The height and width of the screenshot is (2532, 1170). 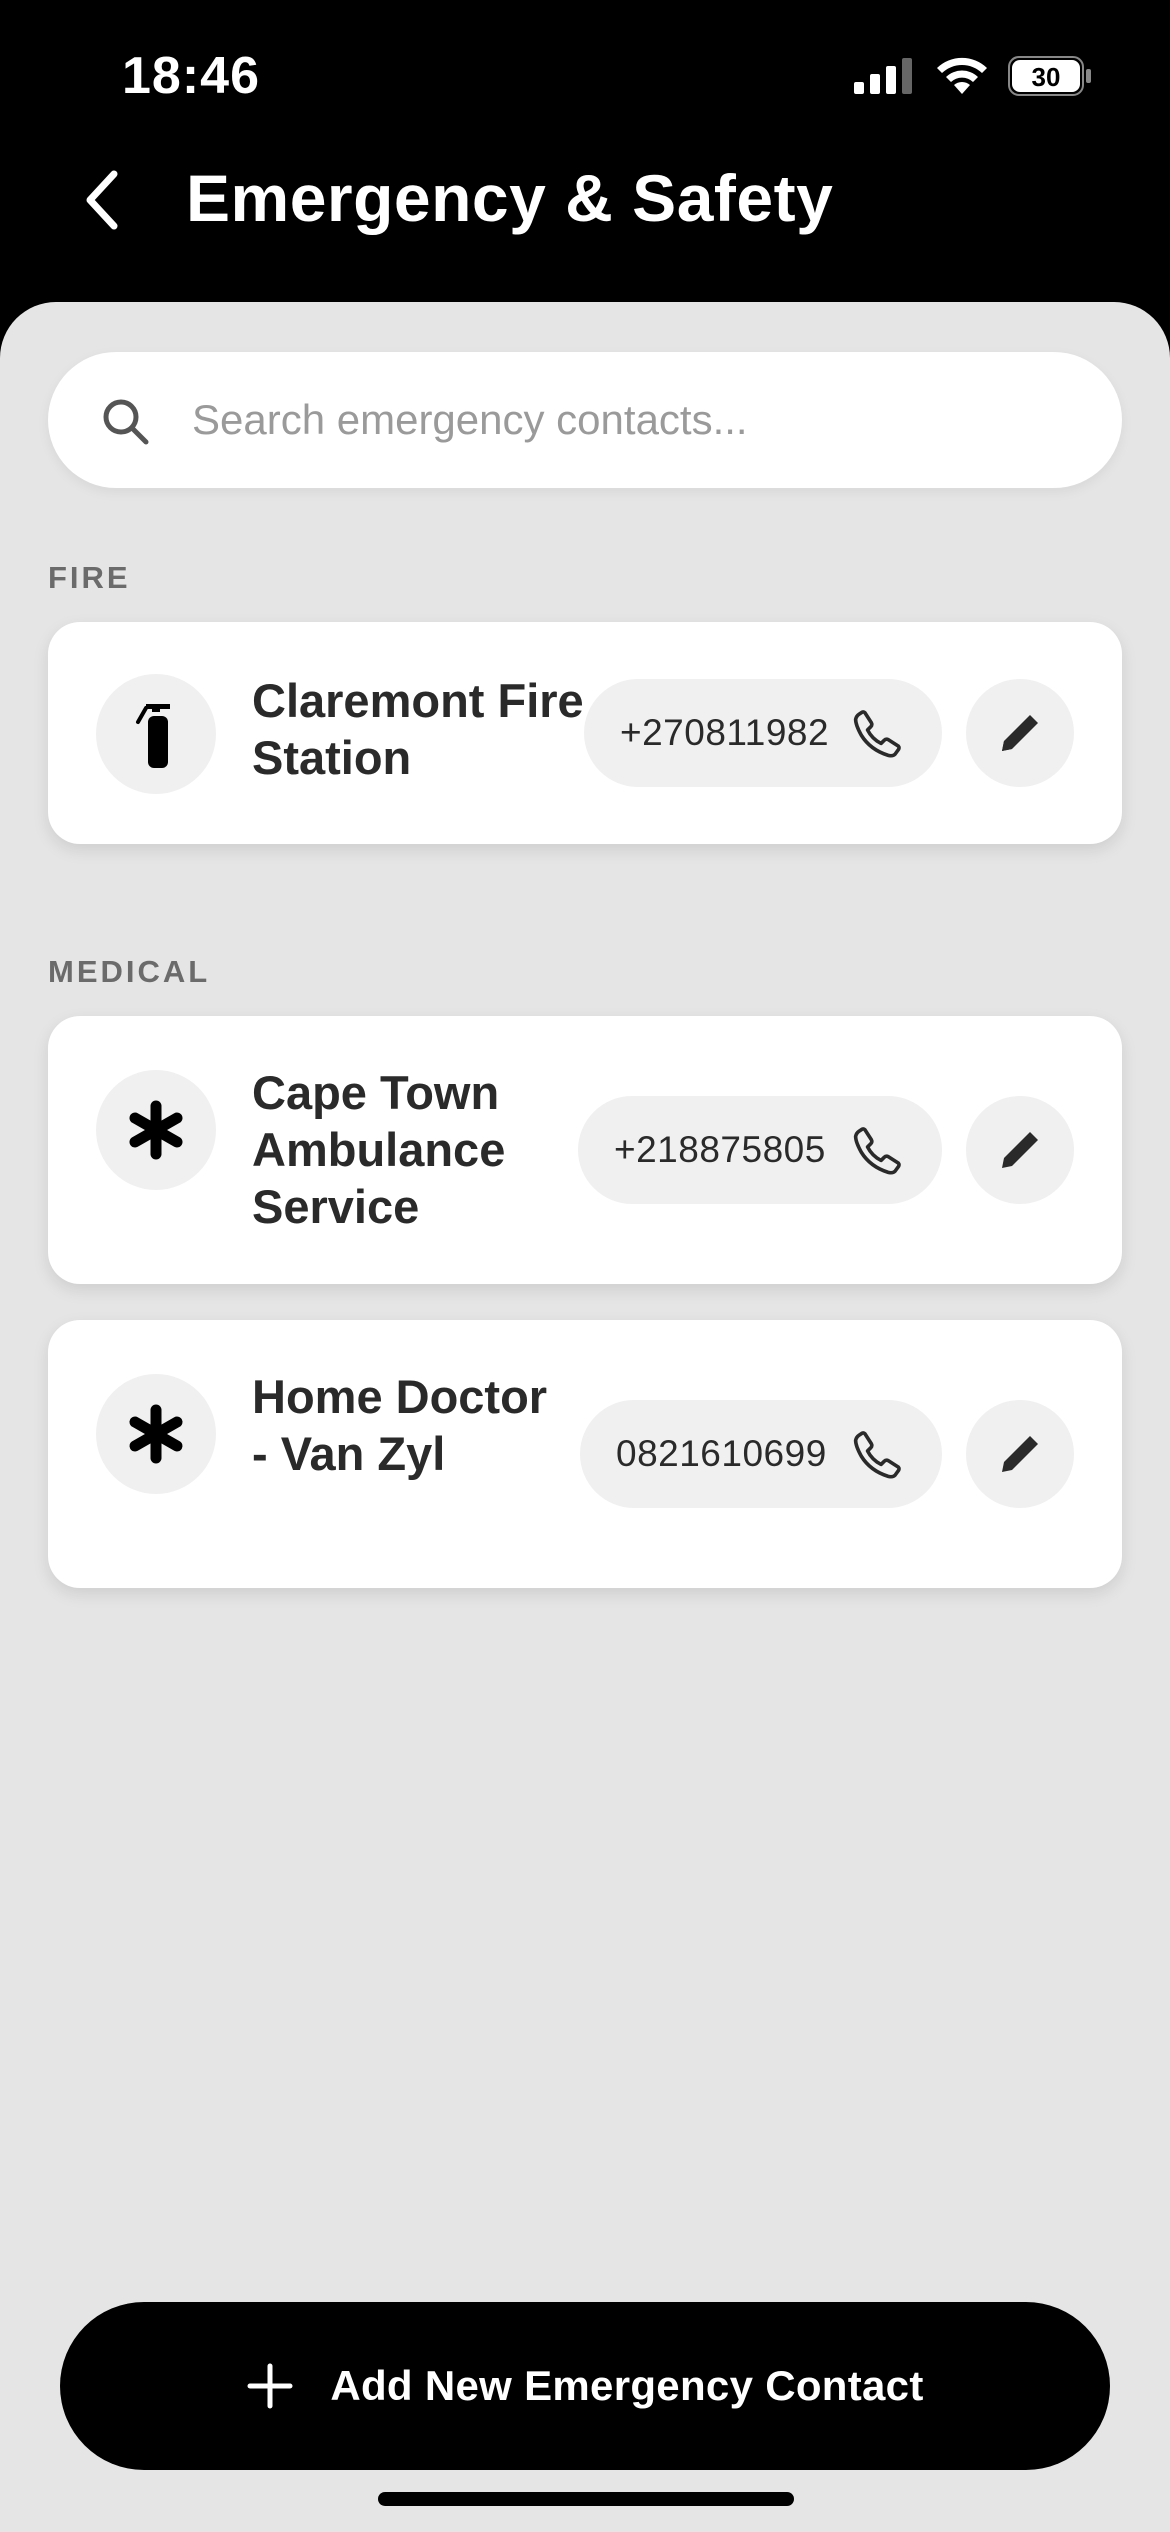 What do you see at coordinates (191, 76) in the screenshot?
I see `status-time: 18:46` at bounding box center [191, 76].